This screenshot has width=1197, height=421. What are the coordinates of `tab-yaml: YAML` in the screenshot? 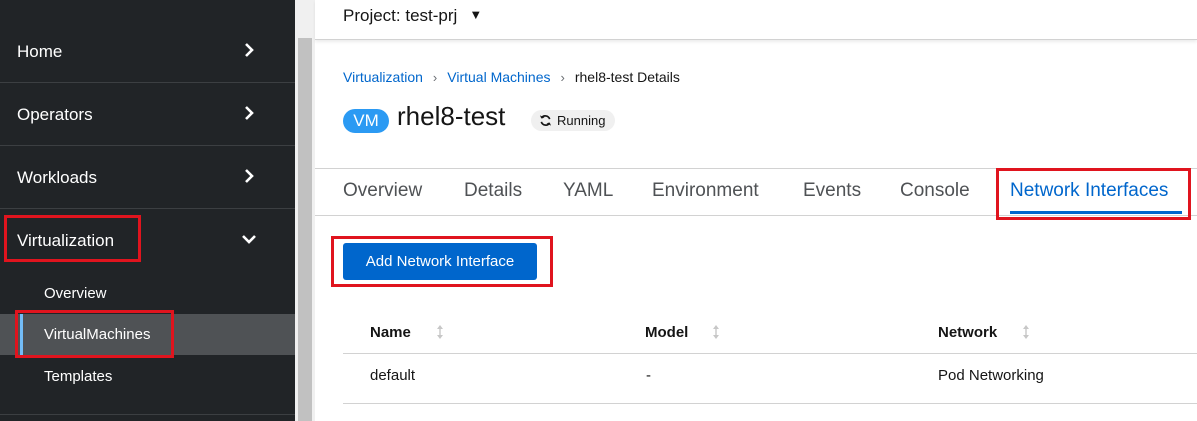 It's located at (588, 191).